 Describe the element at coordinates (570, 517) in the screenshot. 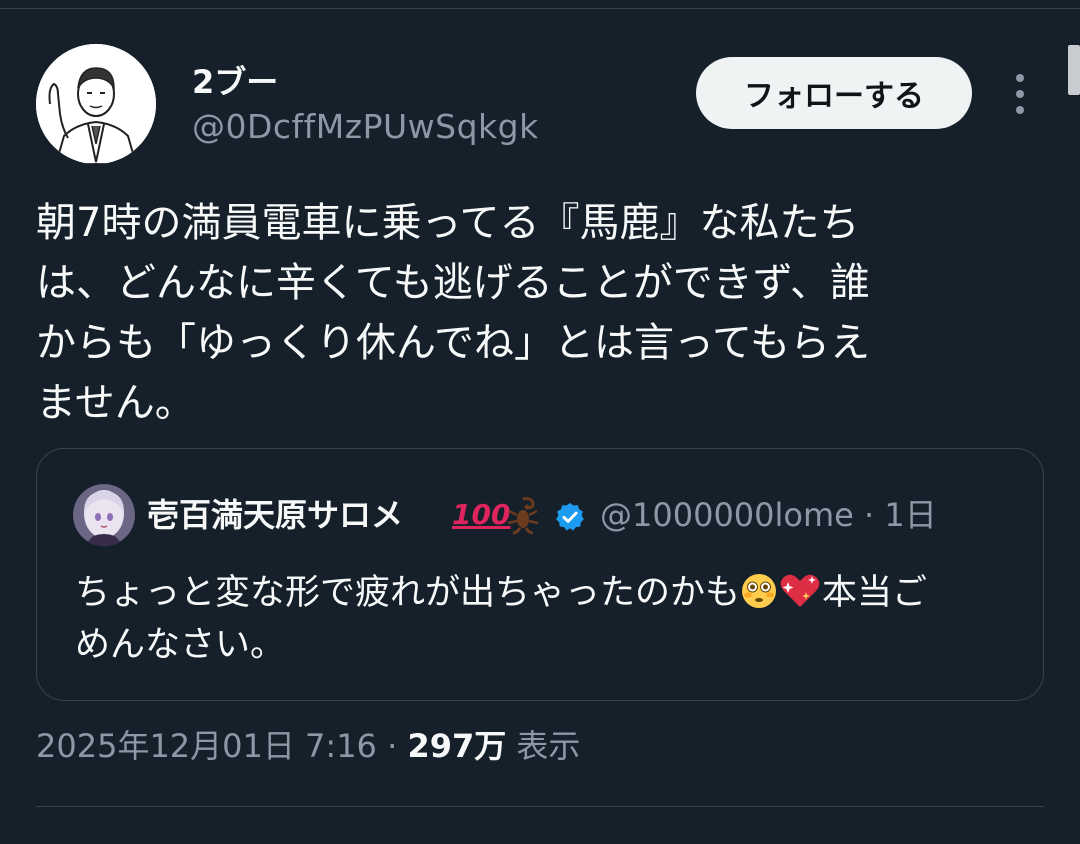

I see `verified-icon` at that location.